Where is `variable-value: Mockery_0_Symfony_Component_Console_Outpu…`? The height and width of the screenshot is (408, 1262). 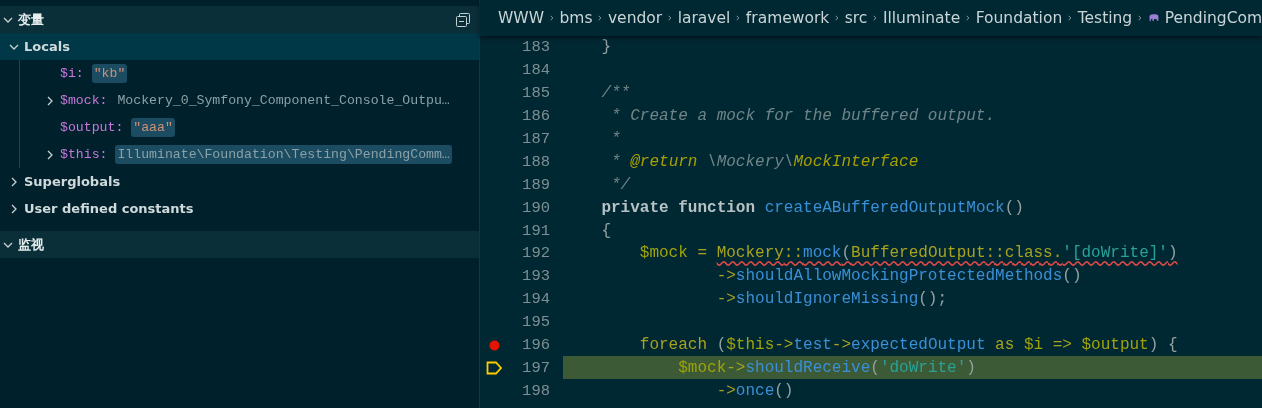
variable-value: Mockery_0_Symfony_Component_Console_Outpu… is located at coordinates (283, 101).